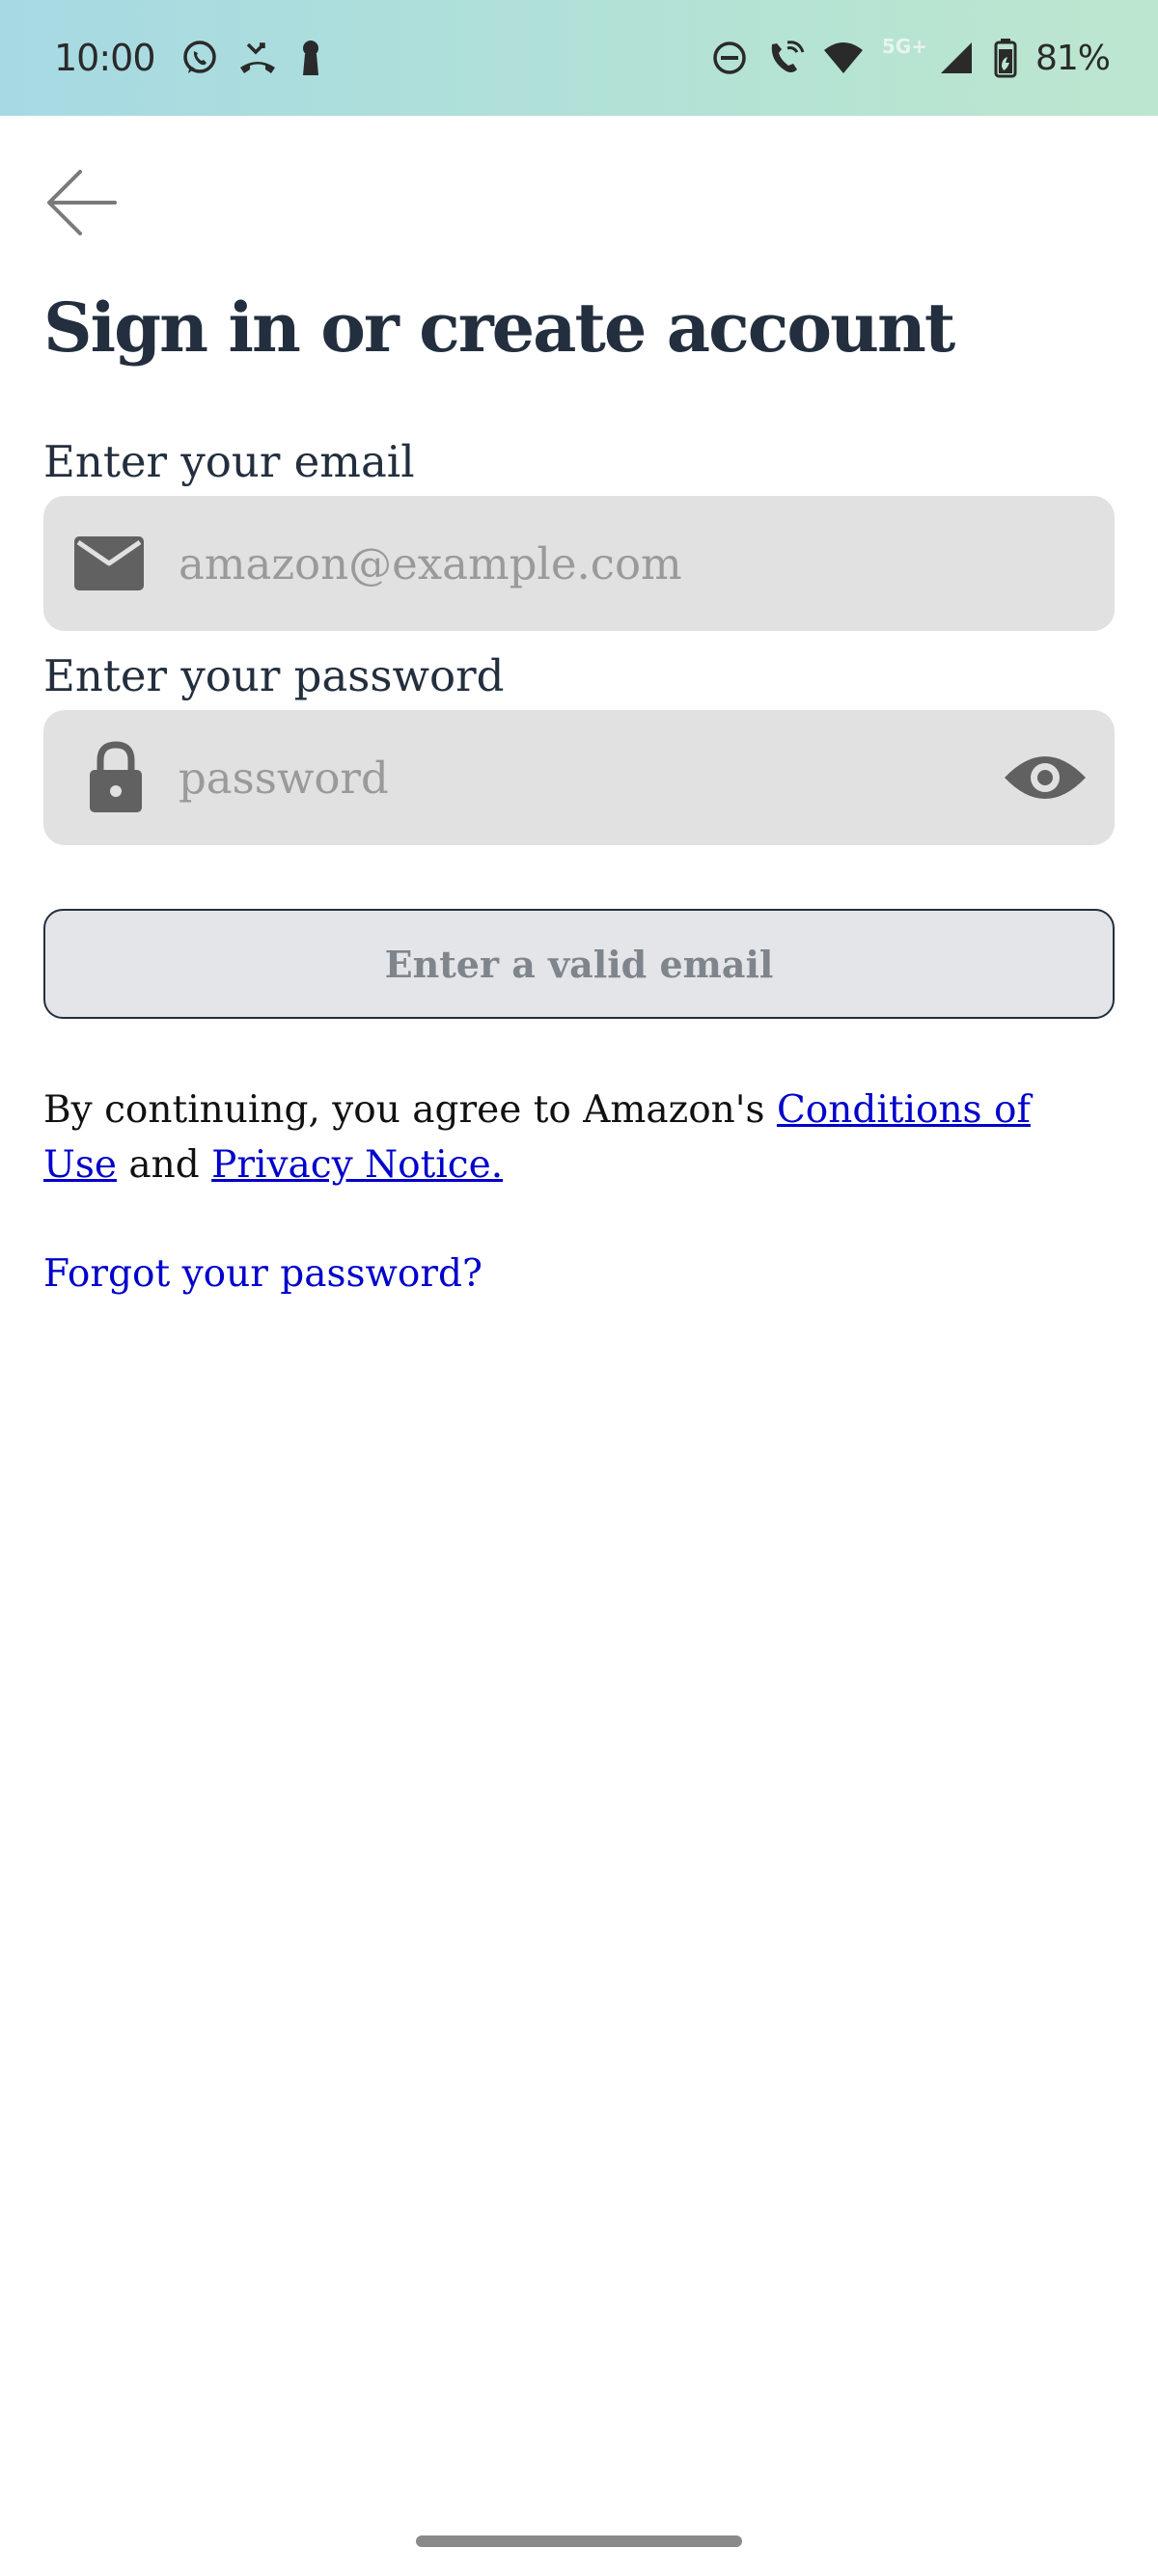 The image size is (1158, 2576). Describe the element at coordinates (257, 58) in the screenshot. I see `missed-call-icon` at that location.